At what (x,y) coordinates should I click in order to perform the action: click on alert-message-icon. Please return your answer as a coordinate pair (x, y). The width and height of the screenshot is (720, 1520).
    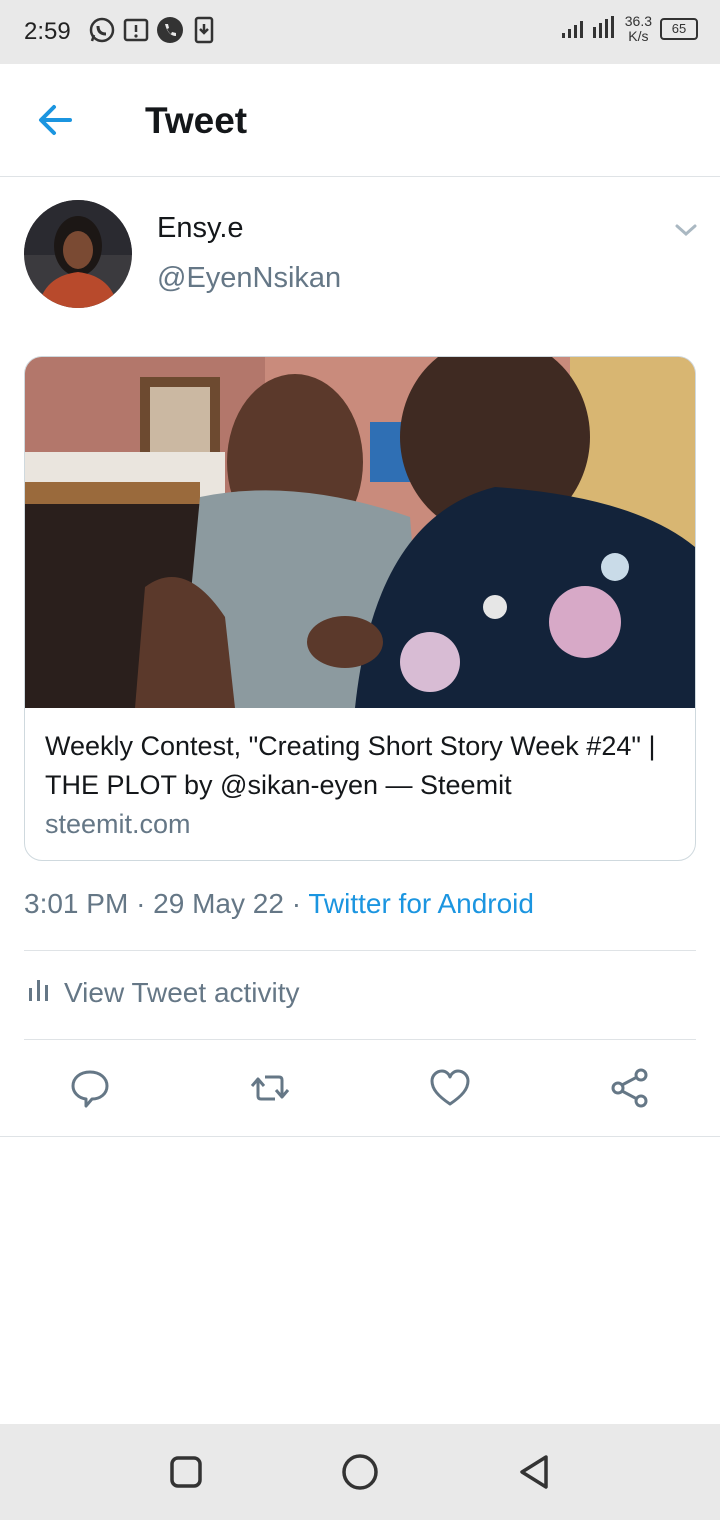
    Looking at the image, I should click on (136, 30).